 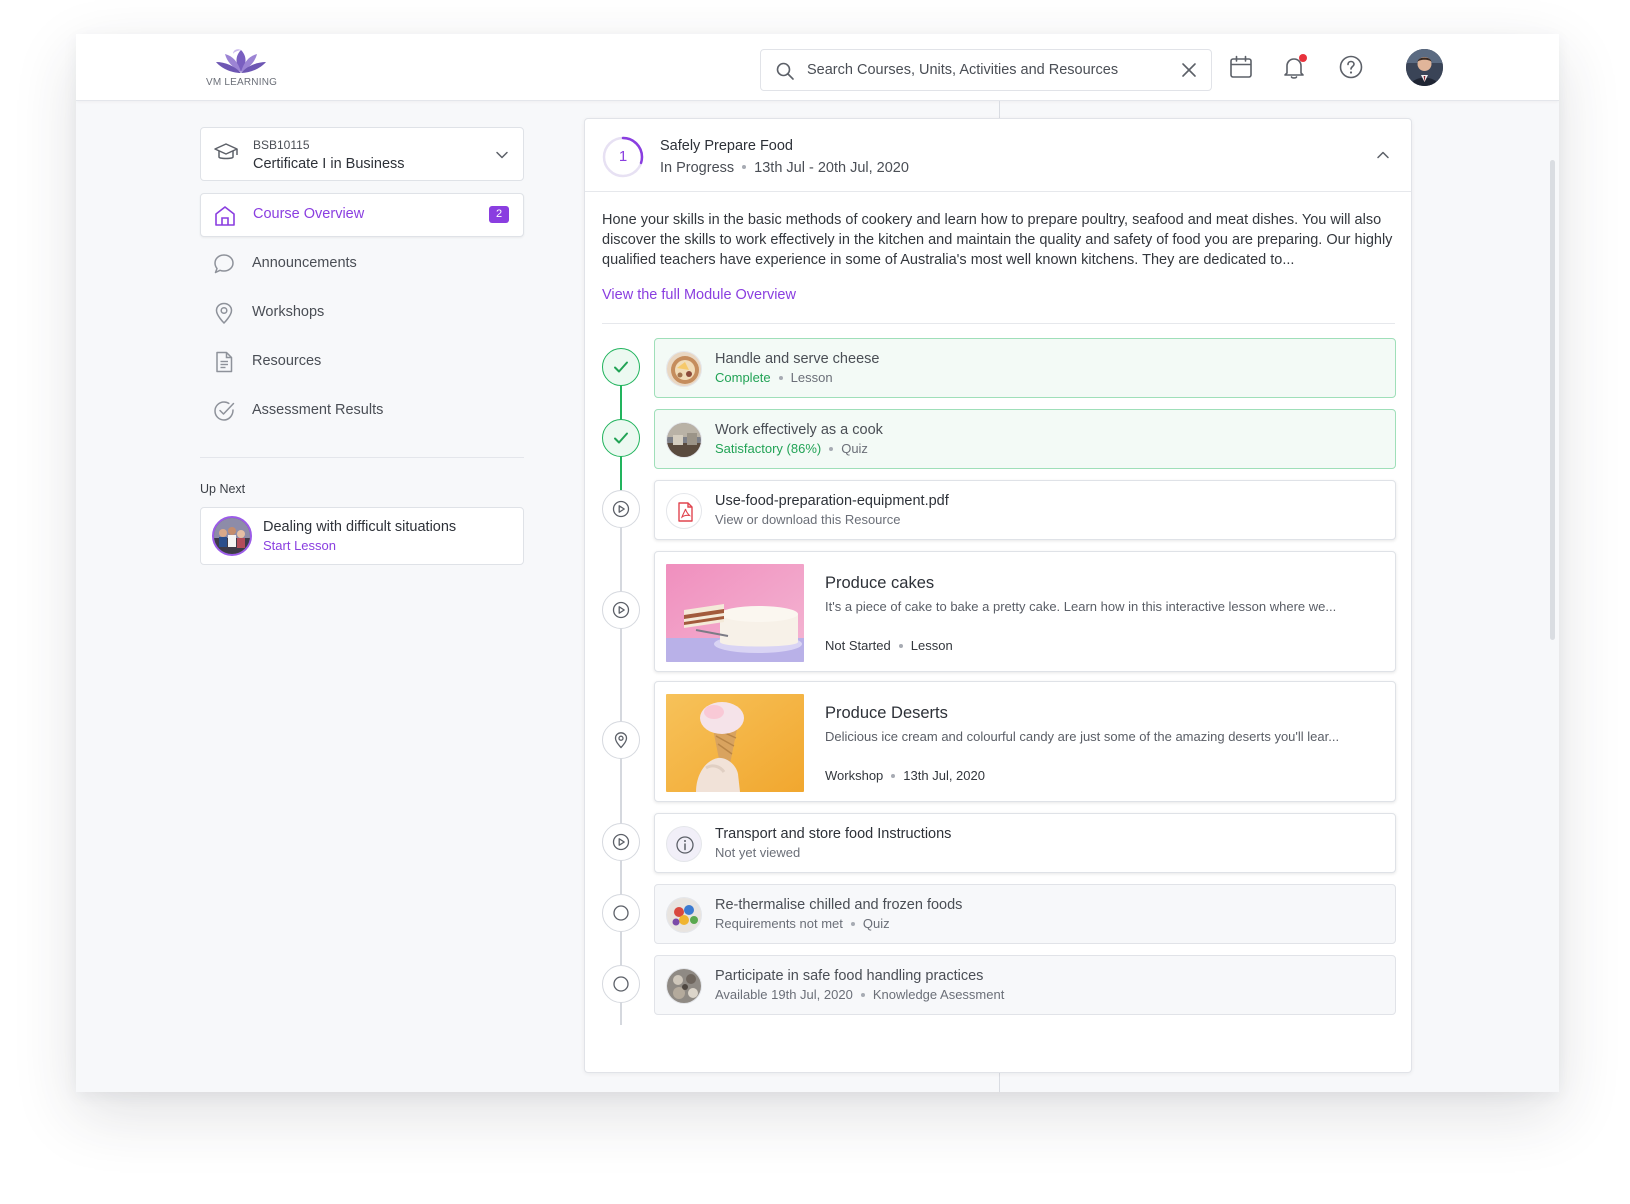 I want to click on module-progress-ring: 1, so click(x=623, y=157).